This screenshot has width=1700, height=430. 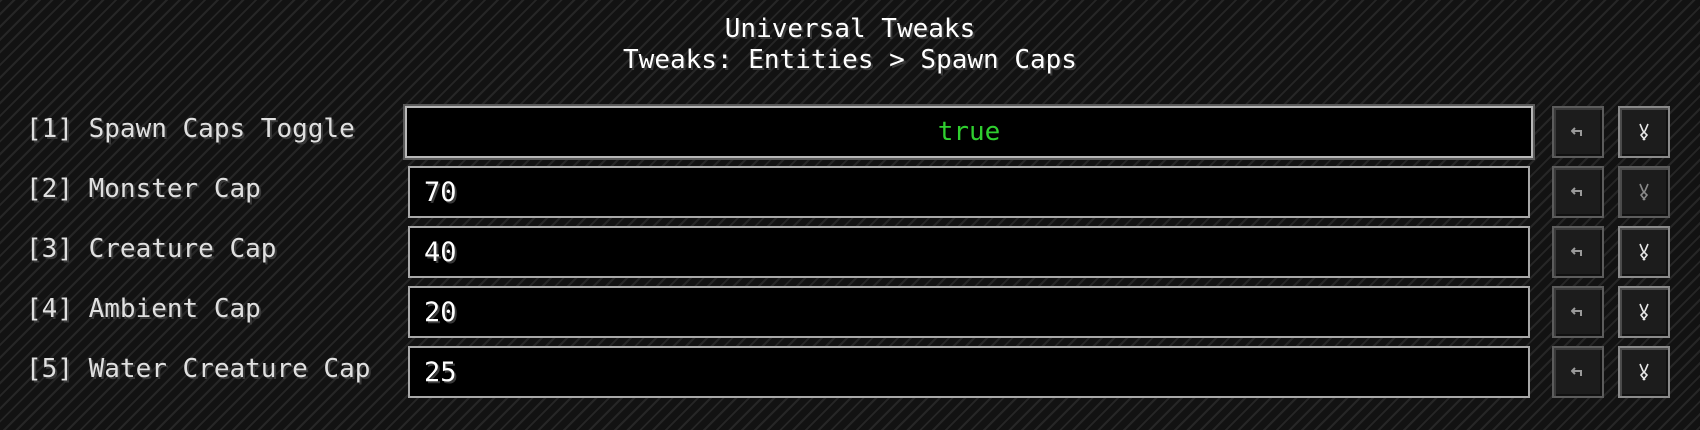 I want to click on toggle-button: true, so click(x=969, y=132).